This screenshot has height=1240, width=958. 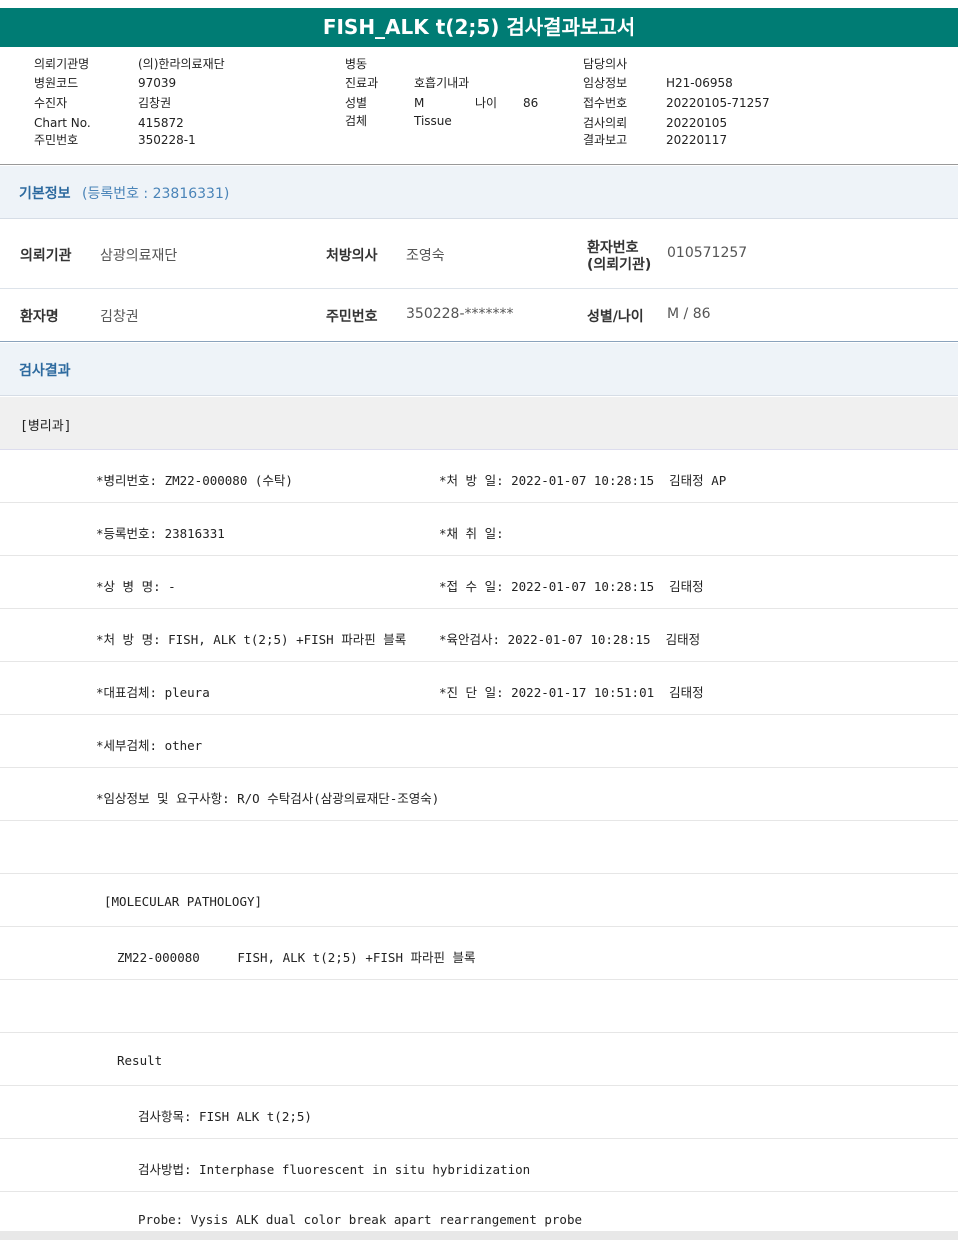 What do you see at coordinates (161, 123) in the screenshot?
I see `header-value: 415872` at bounding box center [161, 123].